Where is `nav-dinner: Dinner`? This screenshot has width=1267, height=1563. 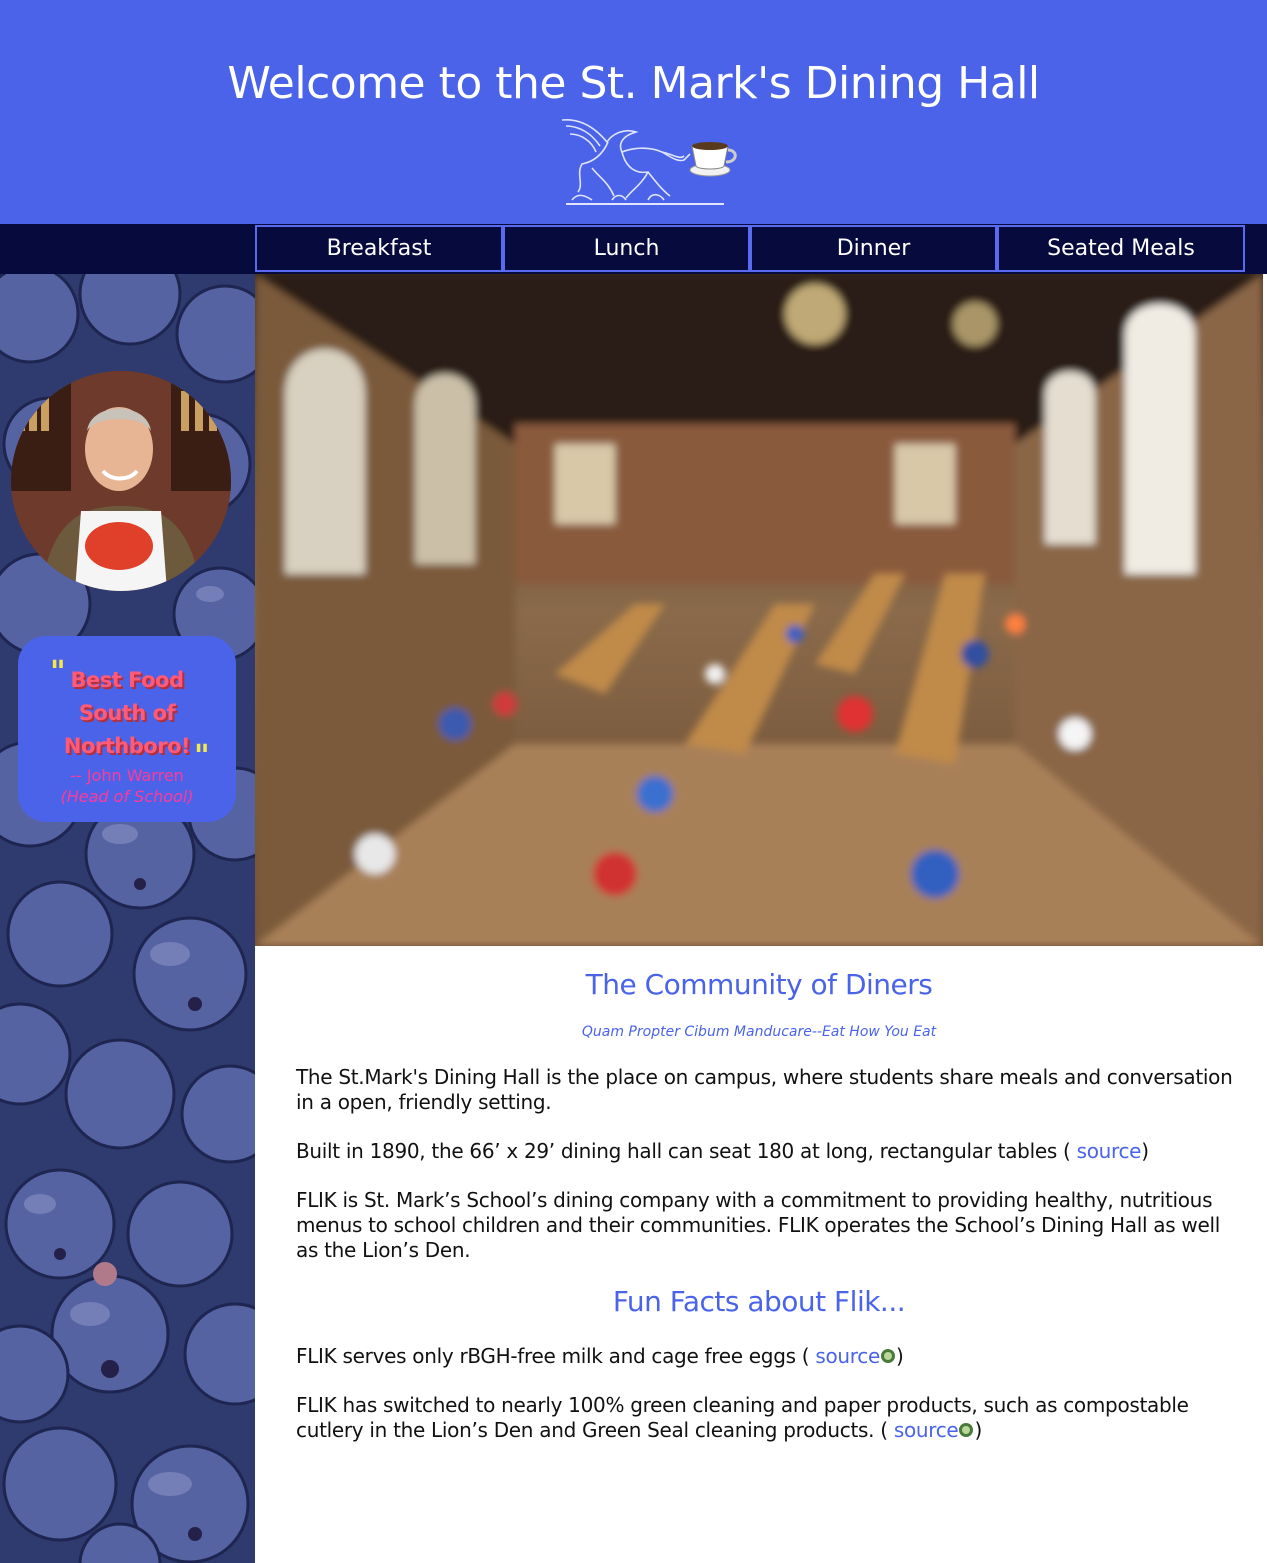
nav-dinner: Dinner is located at coordinates (873, 248).